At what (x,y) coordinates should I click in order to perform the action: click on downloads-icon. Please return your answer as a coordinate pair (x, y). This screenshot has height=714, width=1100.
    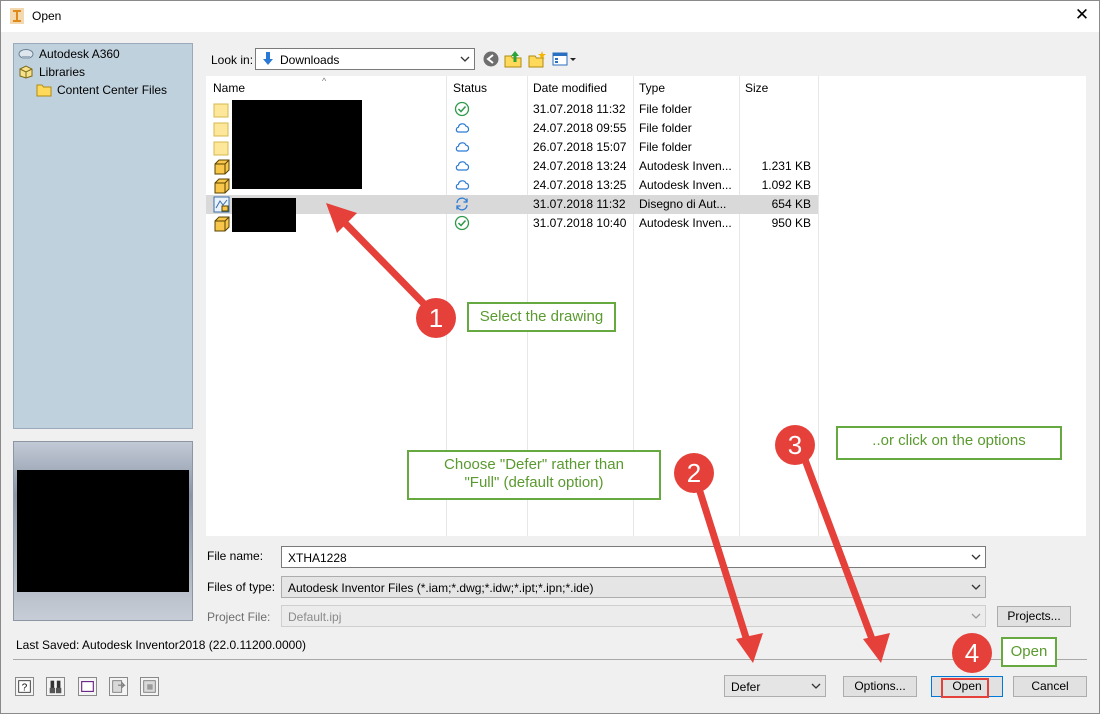
    Looking at the image, I should click on (268, 58).